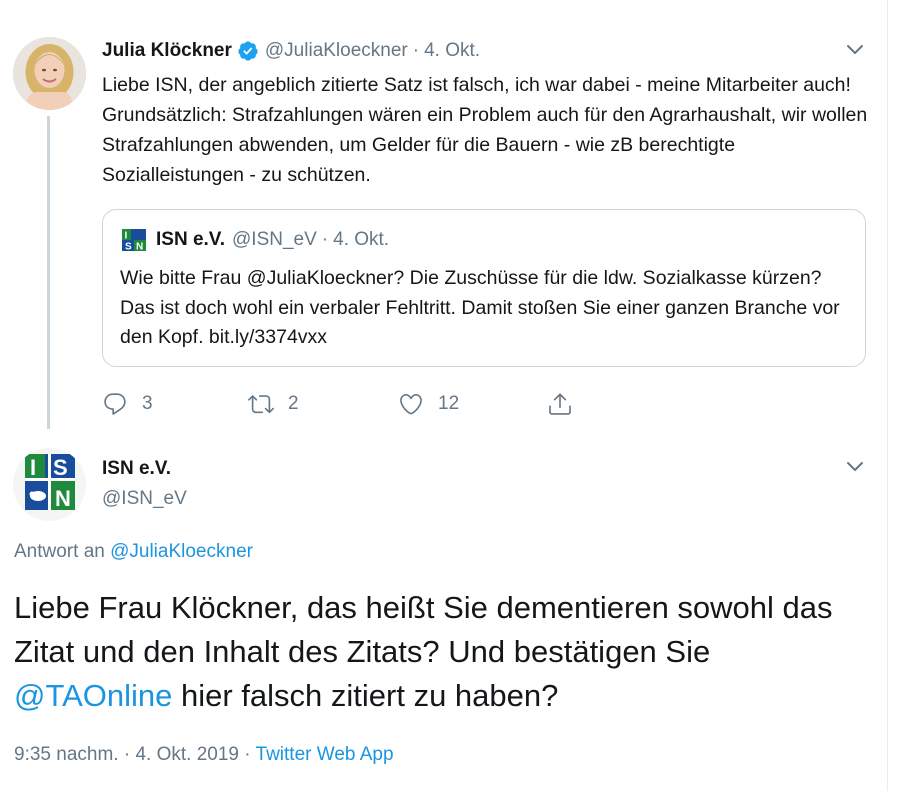  What do you see at coordinates (887, 395) in the screenshot?
I see `timeline-right-border` at bounding box center [887, 395].